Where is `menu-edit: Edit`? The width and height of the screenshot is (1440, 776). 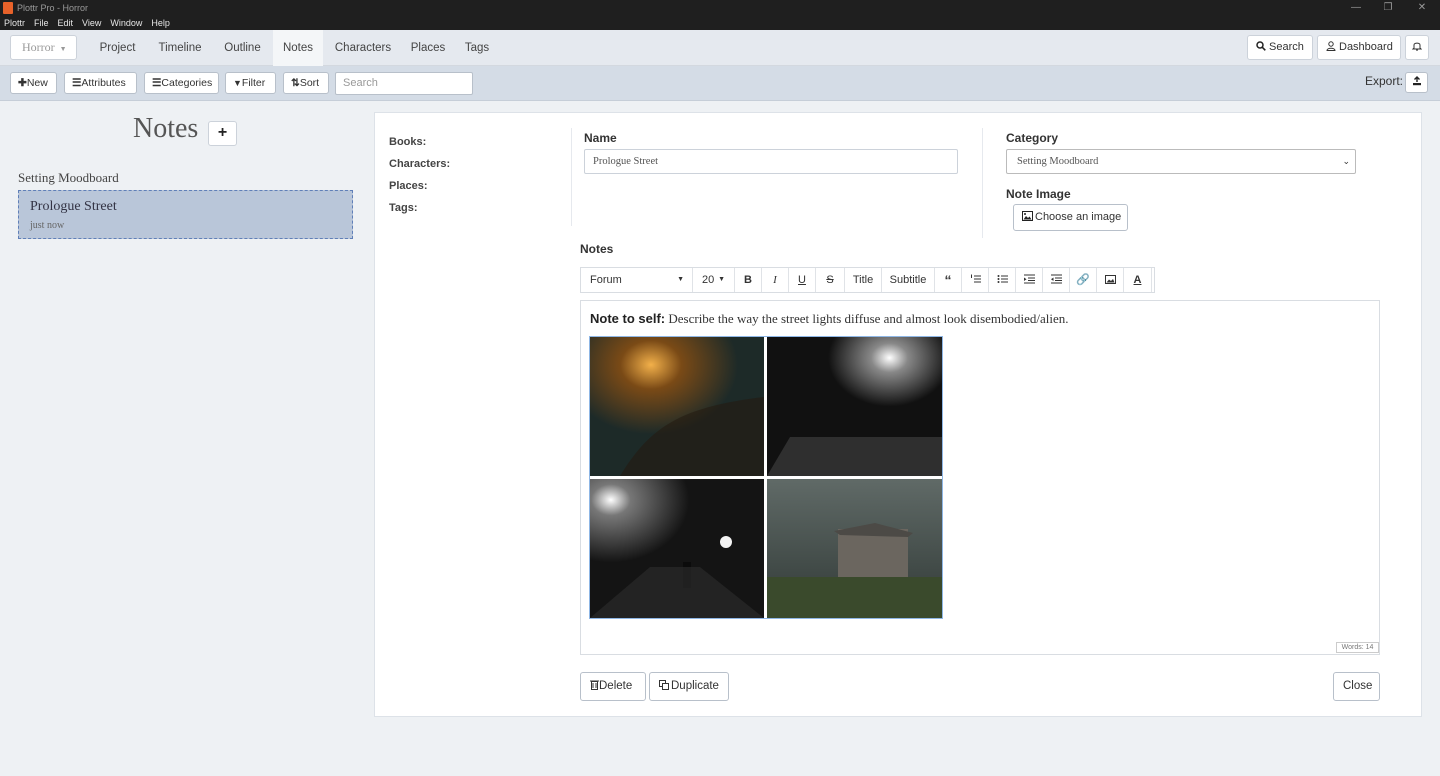 menu-edit: Edit is located at coordinates (66, 23).